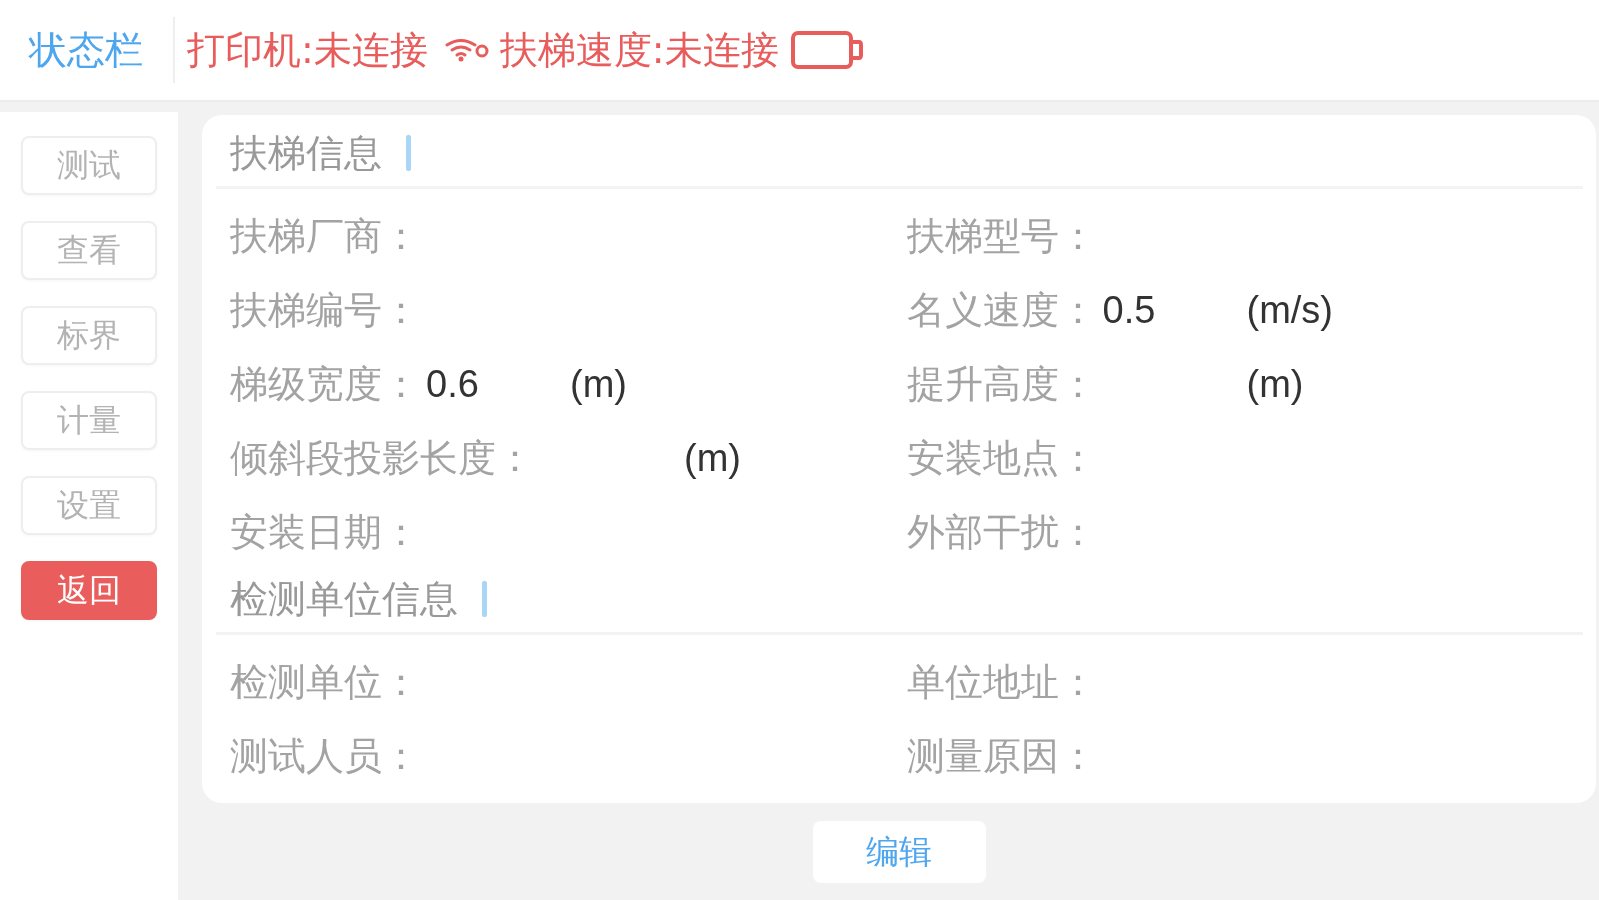 The width and height of the screenshot is (1599, 900). What do you see at coordinates (1001, 236) in the screenshot?
I see `field-label: 扶梯型号：` at bounding box center [1001, 236].